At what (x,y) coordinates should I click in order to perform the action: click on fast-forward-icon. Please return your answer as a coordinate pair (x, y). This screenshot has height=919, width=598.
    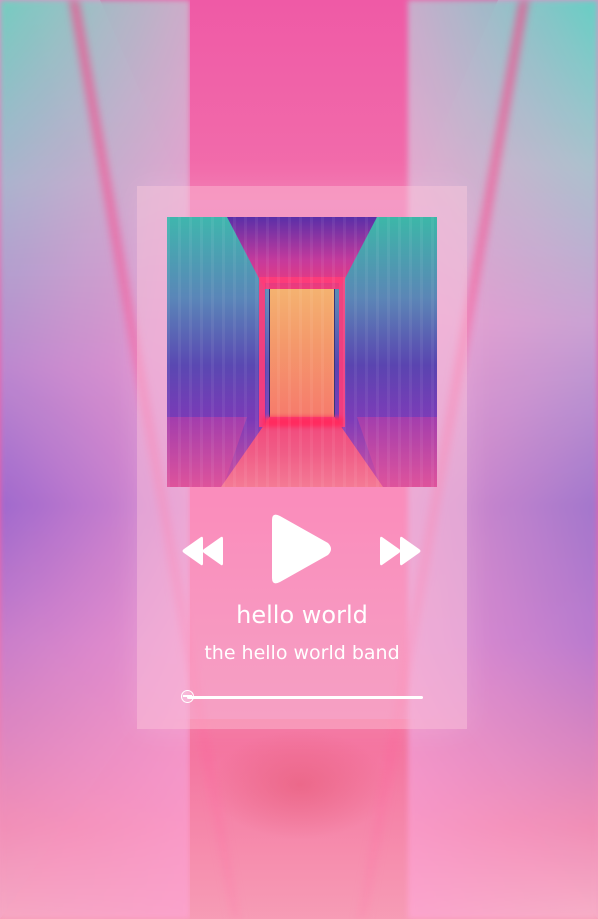
    Looking at the image, I should click on (400, 551).